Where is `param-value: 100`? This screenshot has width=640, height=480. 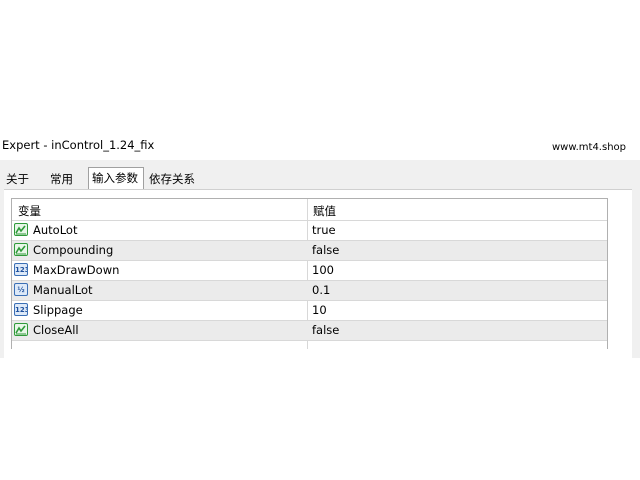 param-value: 100 is located at coordinates (323, 270).